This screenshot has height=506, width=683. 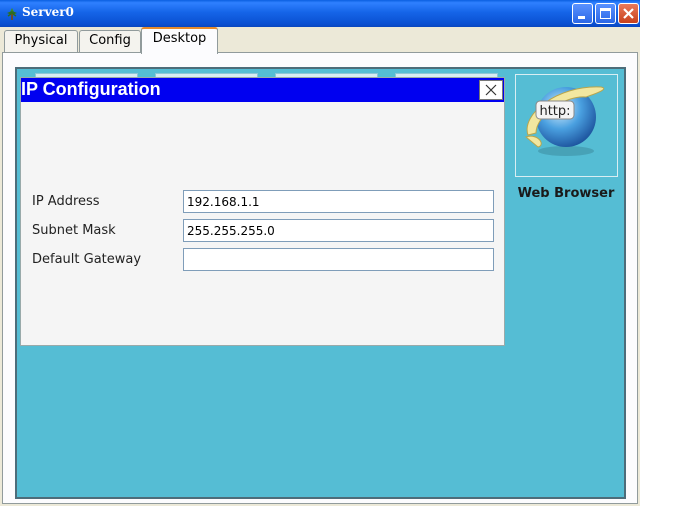 What do you see at coordinates (87, 259) in the screenshot?
I see `default-gateway-label: Default Gateway` at bounding box center [87, 259].